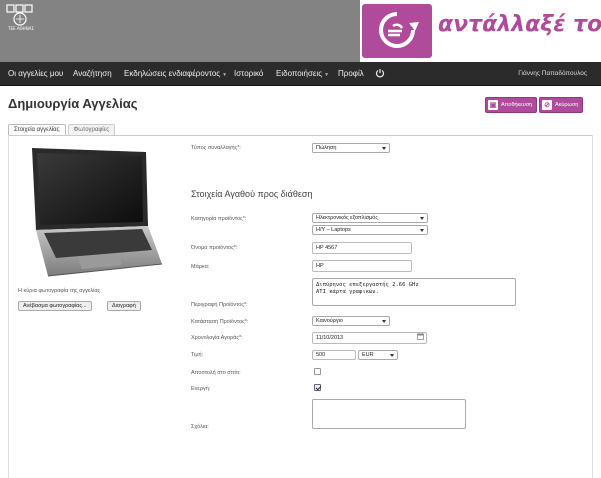 Image resolution: width=601 pixels, height=478 pixels. Describe the element at coordinates (362, 266) in the screenshot. I see `brand-input: HP` at that location.